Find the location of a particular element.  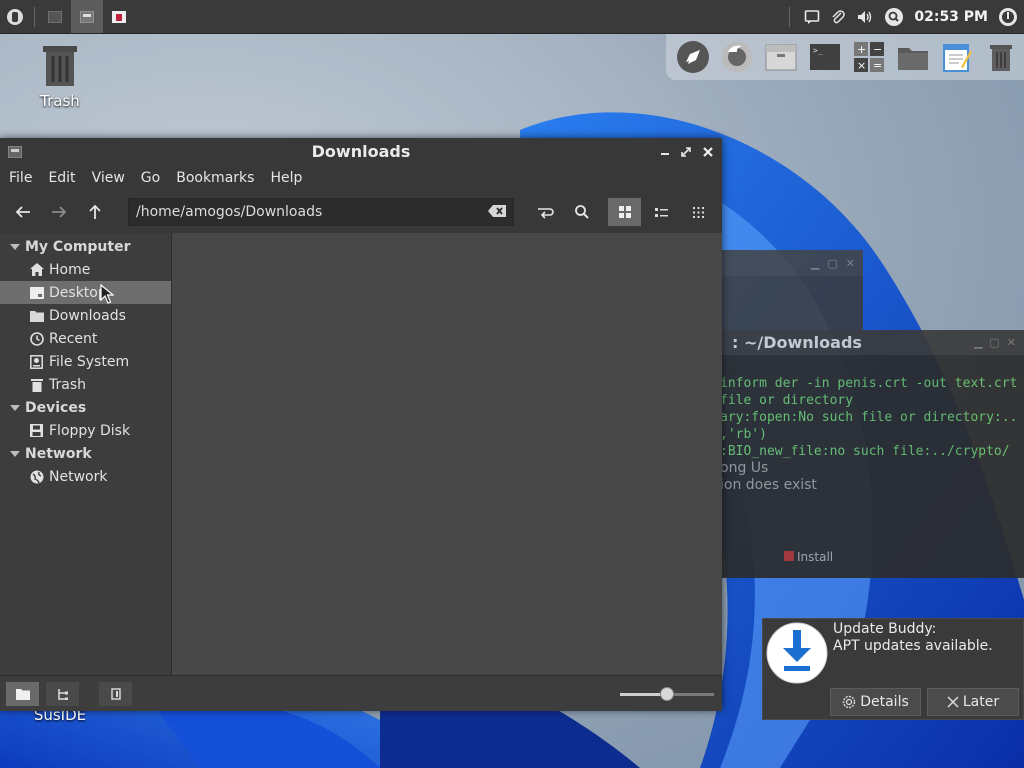

zoom-slider is located at coordinates (667, 694).